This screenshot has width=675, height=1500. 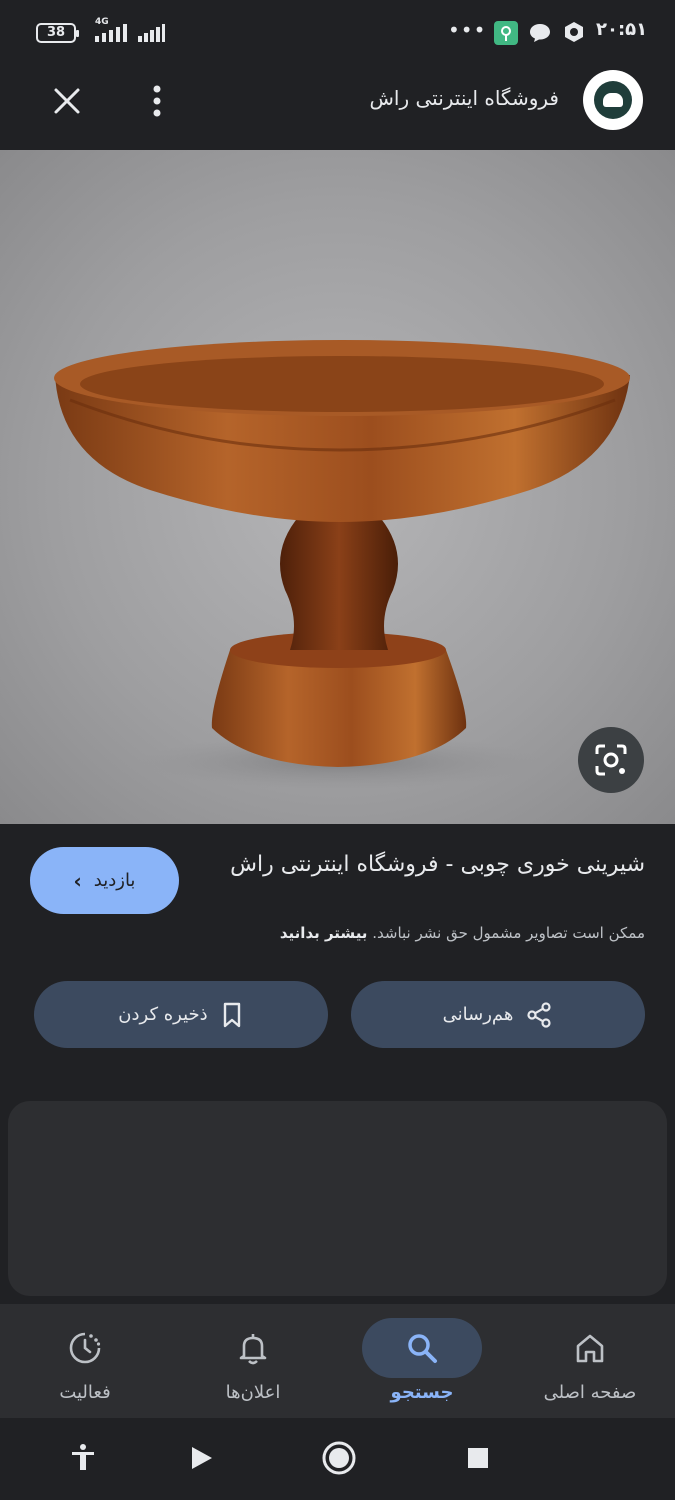 I want to click on more-options-button, so click(x=157, y=101).